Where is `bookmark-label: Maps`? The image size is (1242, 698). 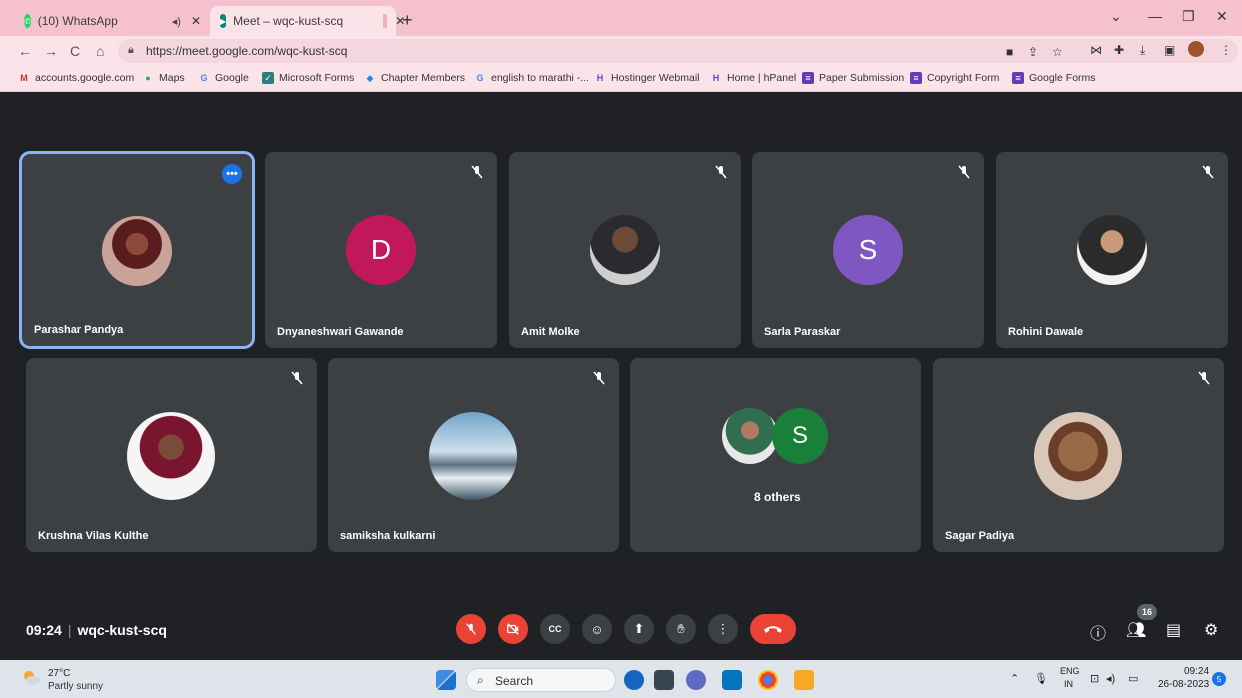
bookmark-label: Maps is located at coordinates (172, 78).